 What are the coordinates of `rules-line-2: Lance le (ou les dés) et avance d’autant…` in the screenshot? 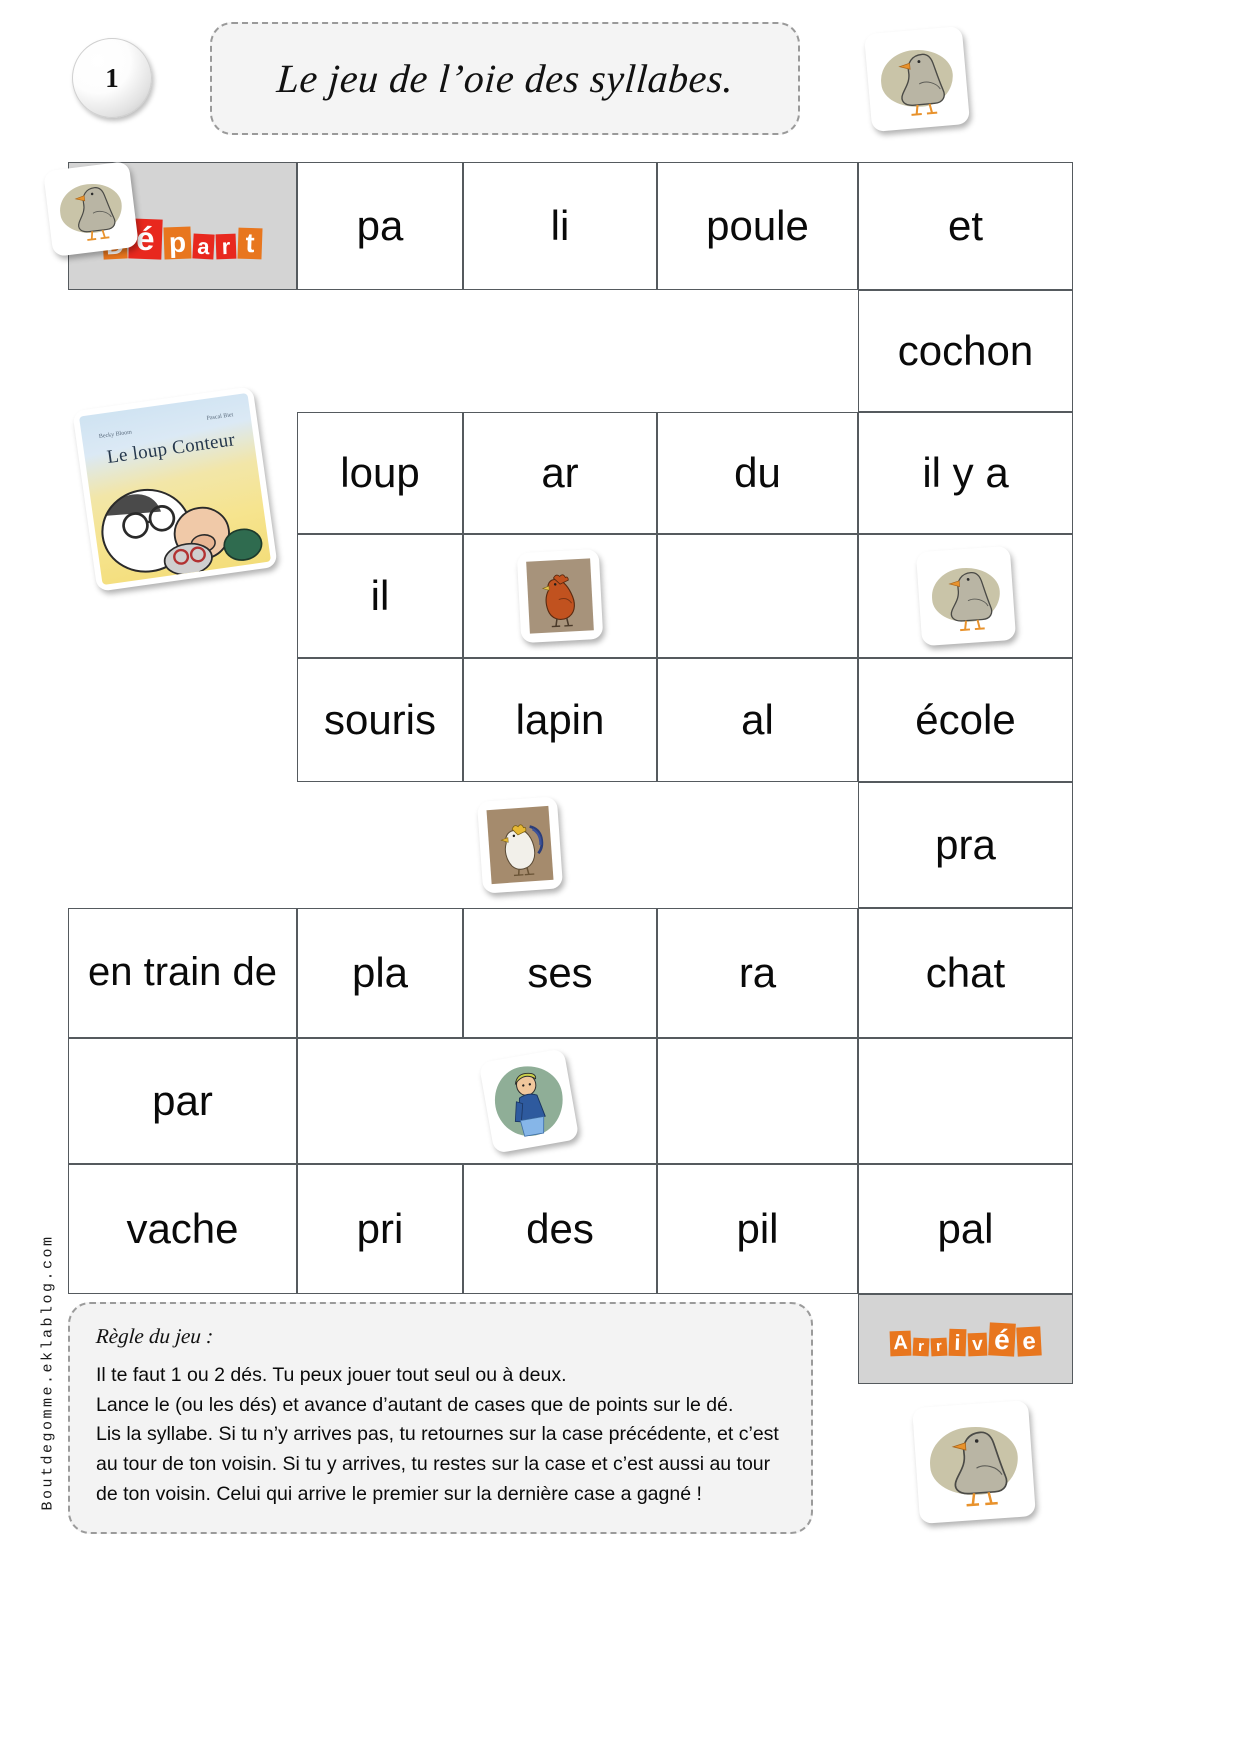 It's located at (415, 1404).